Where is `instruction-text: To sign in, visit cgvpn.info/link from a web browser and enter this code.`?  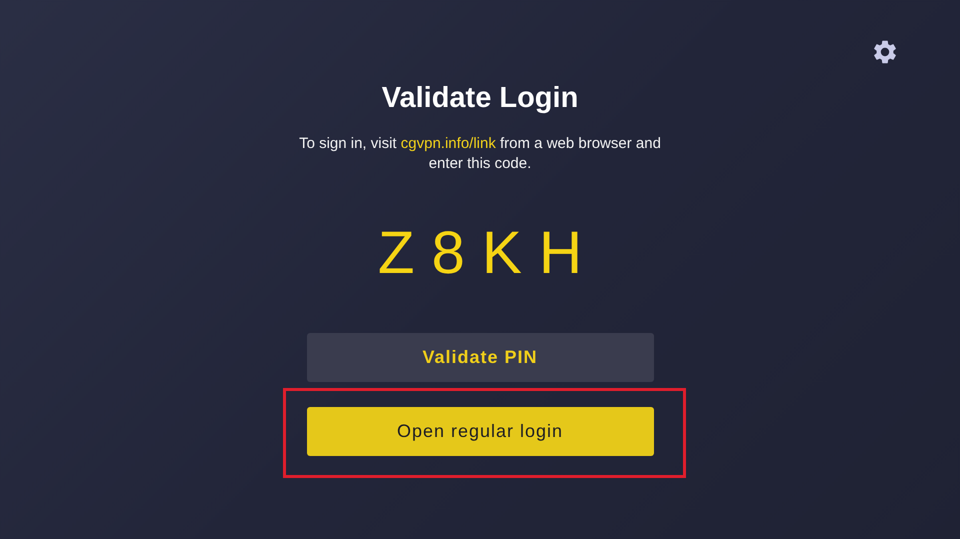
instruction-text: To sign in, visit cgvpn.info/link from a web browser and enter this code. is located at coordinates (480, 154).